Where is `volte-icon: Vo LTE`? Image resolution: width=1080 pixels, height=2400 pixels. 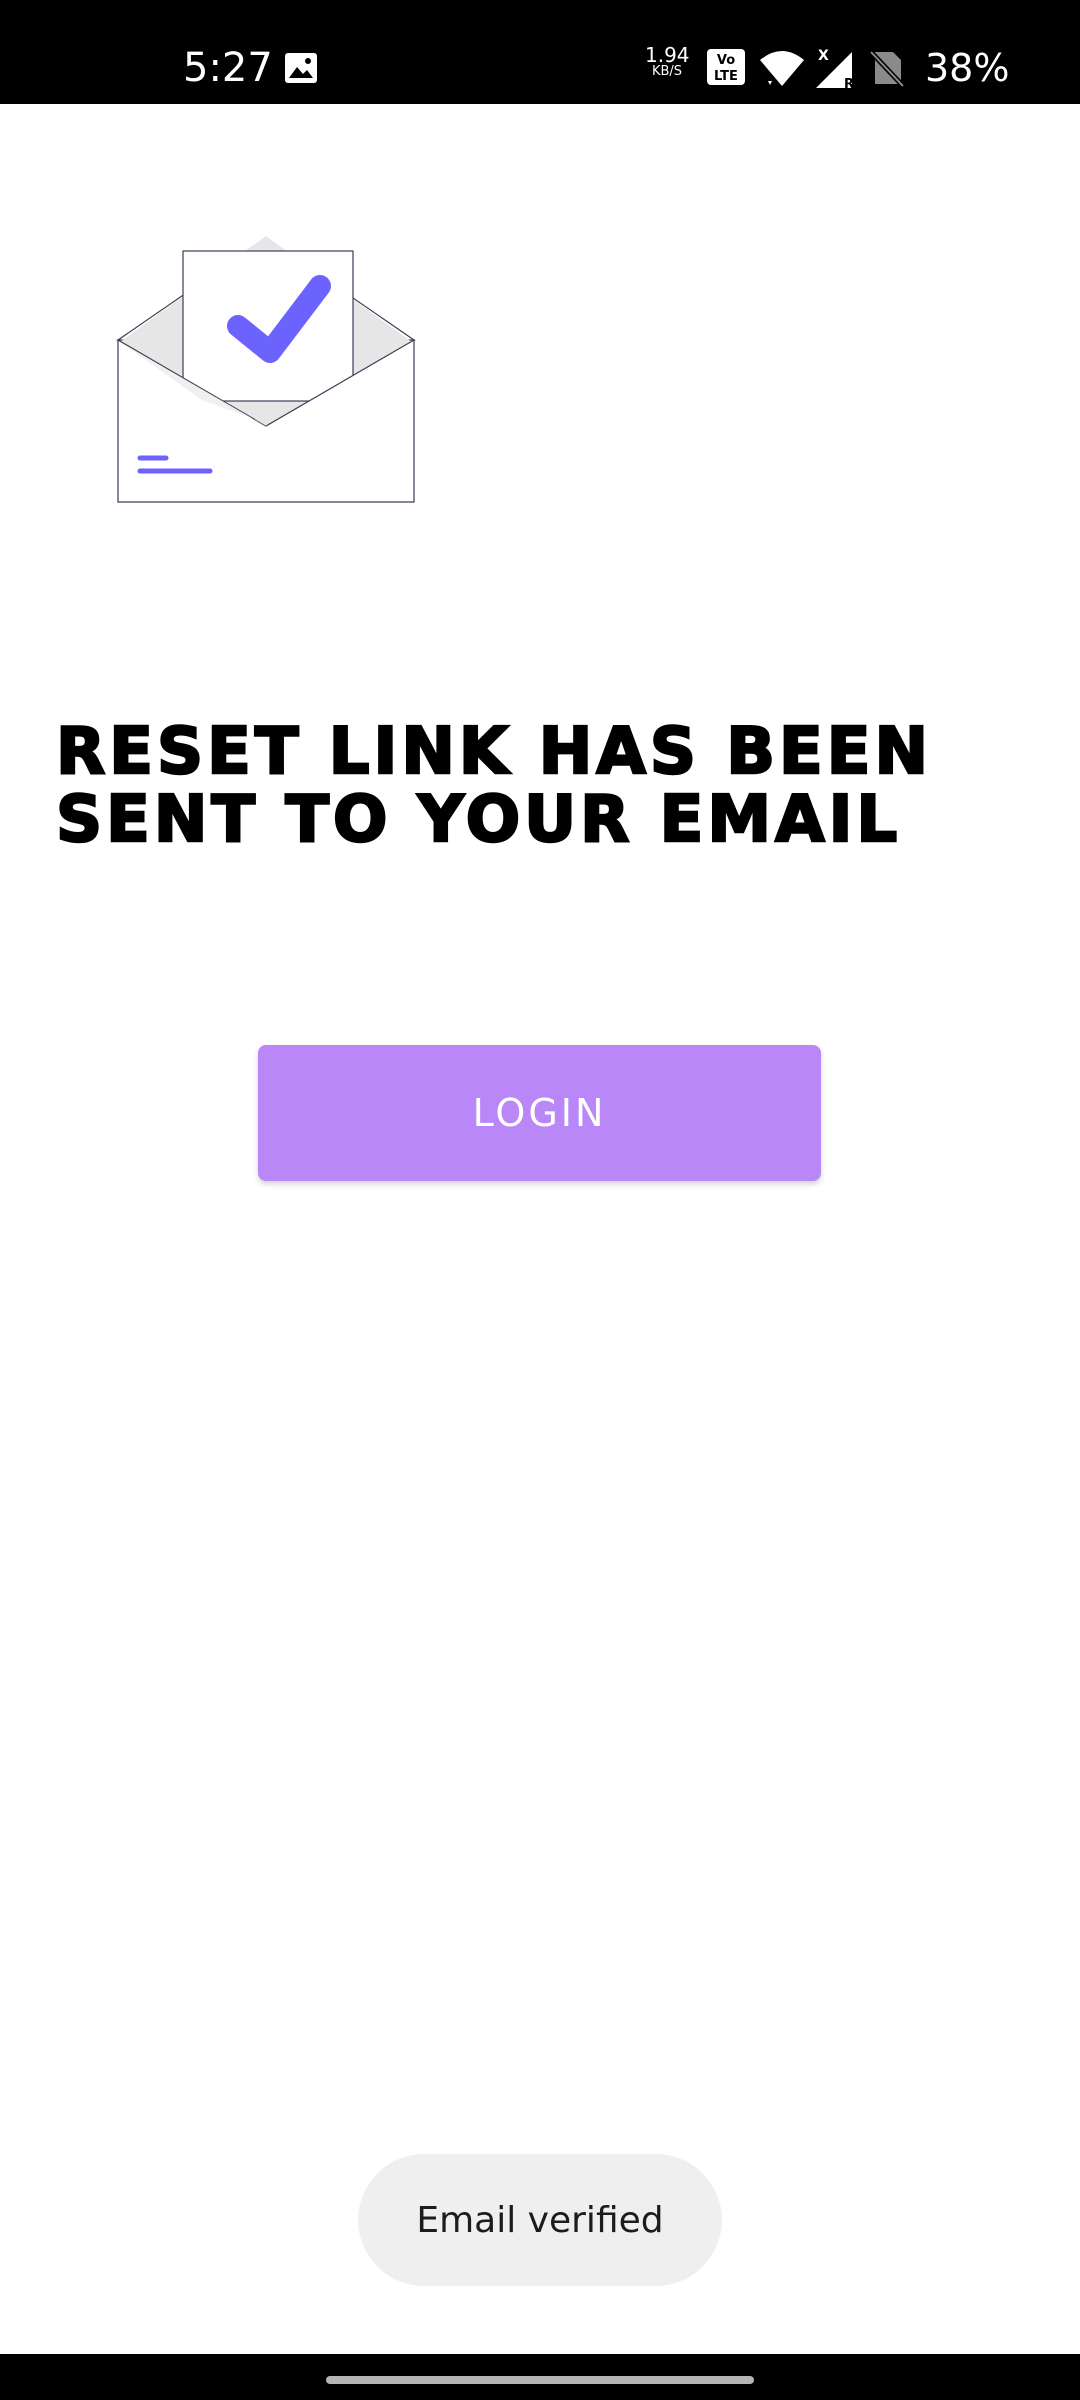
volte-icon: Vo LTE is located at coordinates (726, 67).